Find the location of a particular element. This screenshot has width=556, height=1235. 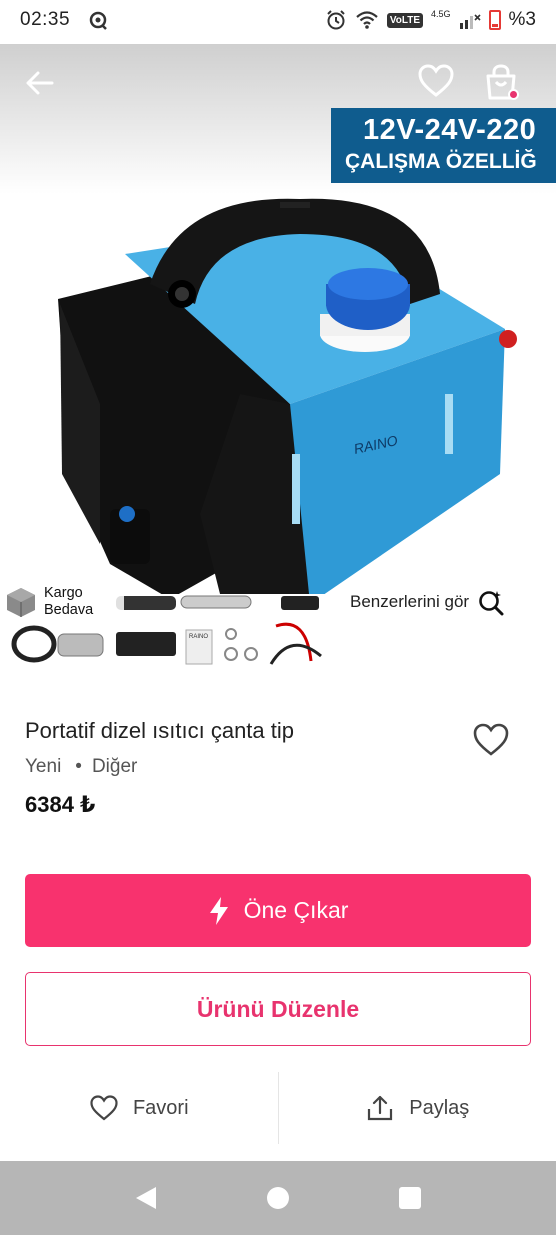

status-bar: 02:35 VoLTE 4.5G %3 is located at coordinates (278, 20).